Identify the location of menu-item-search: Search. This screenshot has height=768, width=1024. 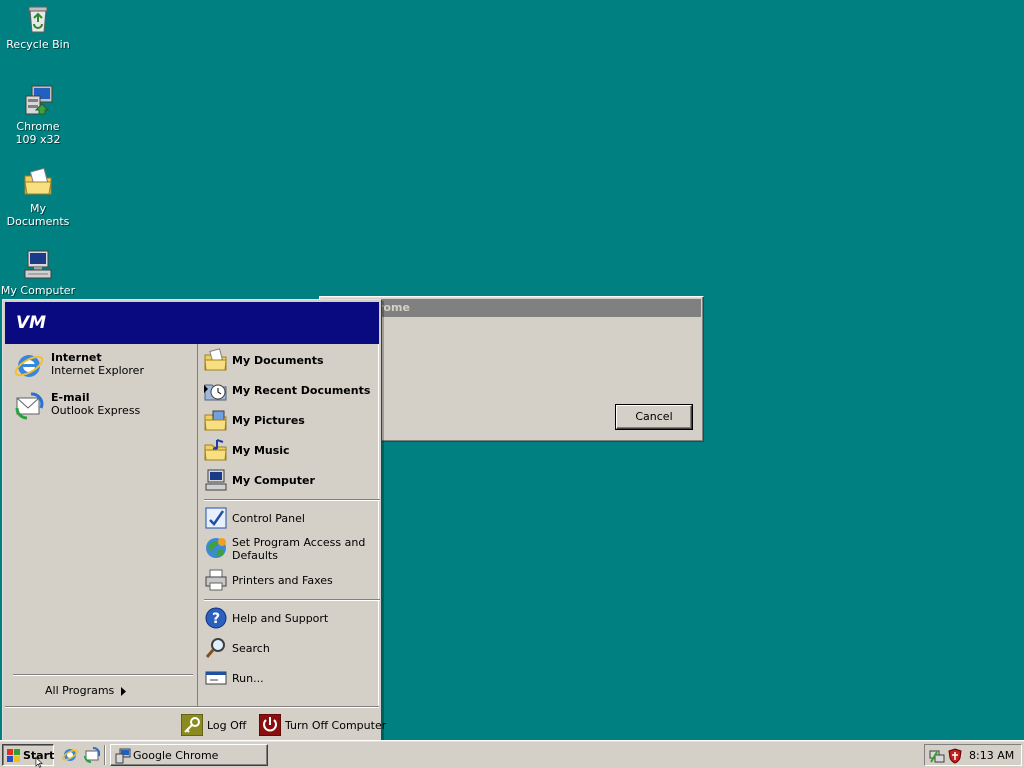
(292, 648).